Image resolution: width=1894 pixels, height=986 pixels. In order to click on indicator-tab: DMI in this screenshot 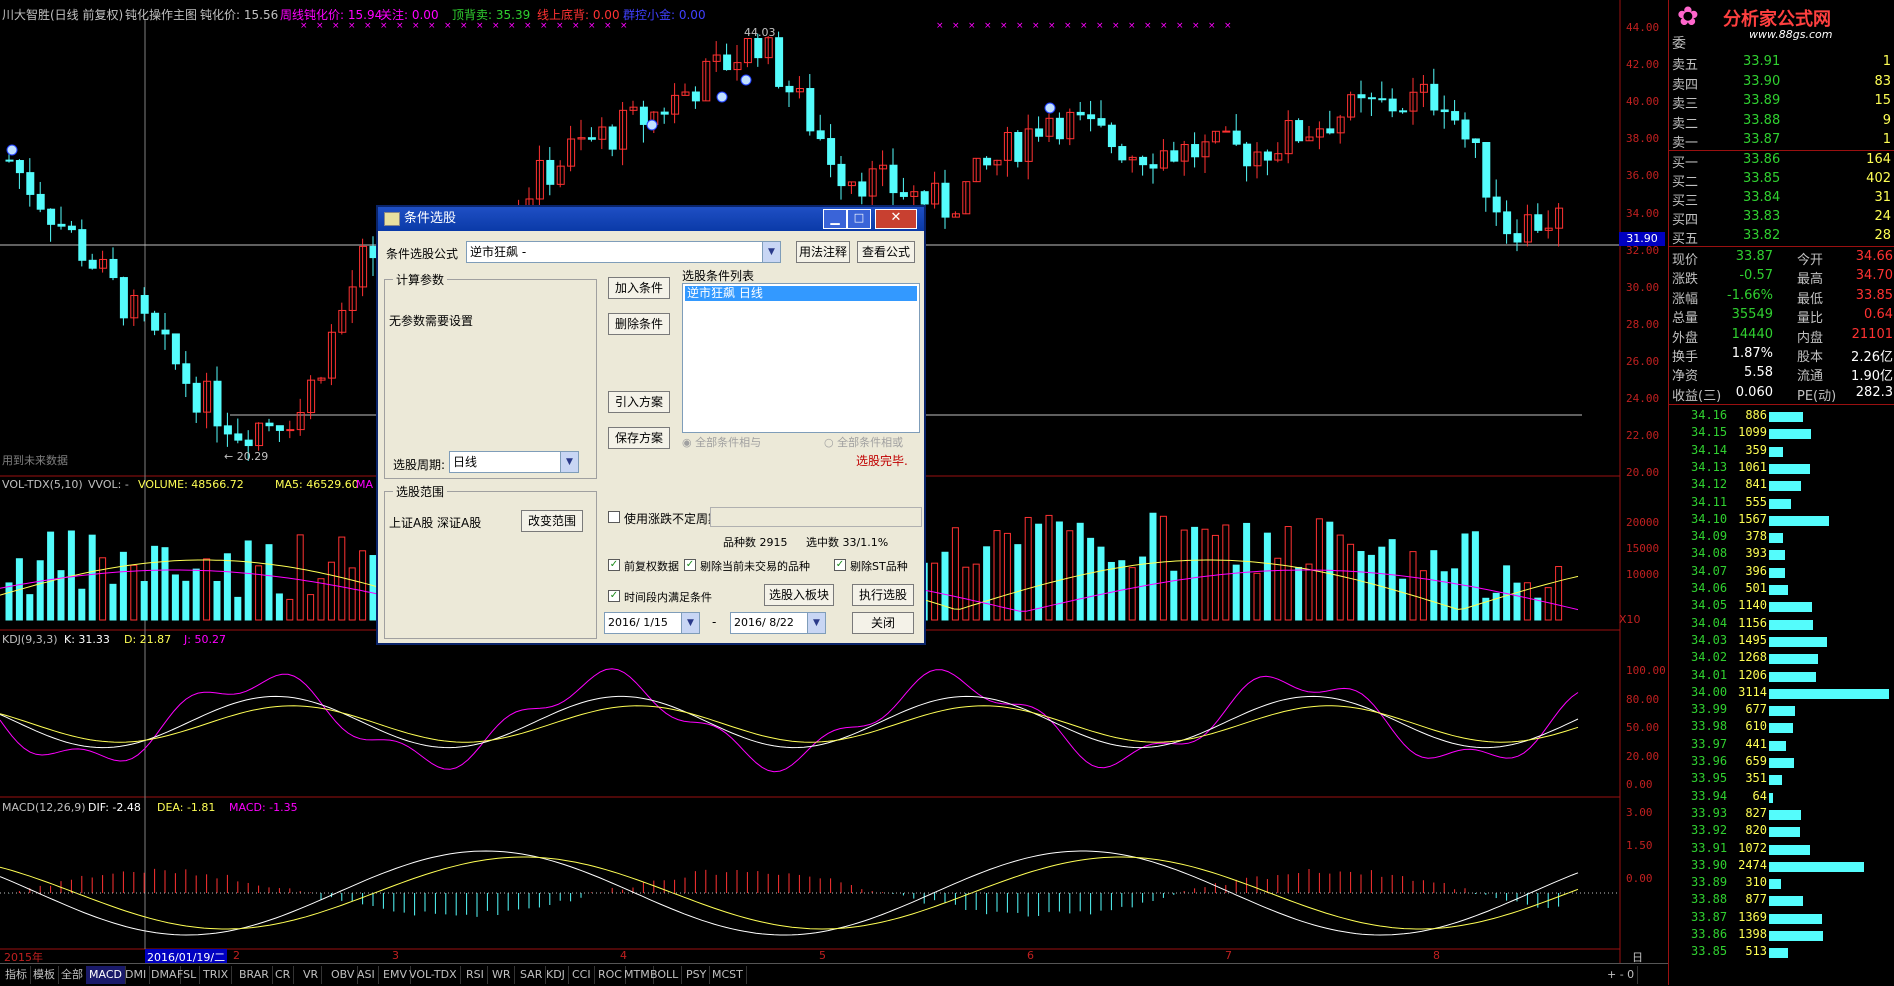, I will do `click(136, 975)`.